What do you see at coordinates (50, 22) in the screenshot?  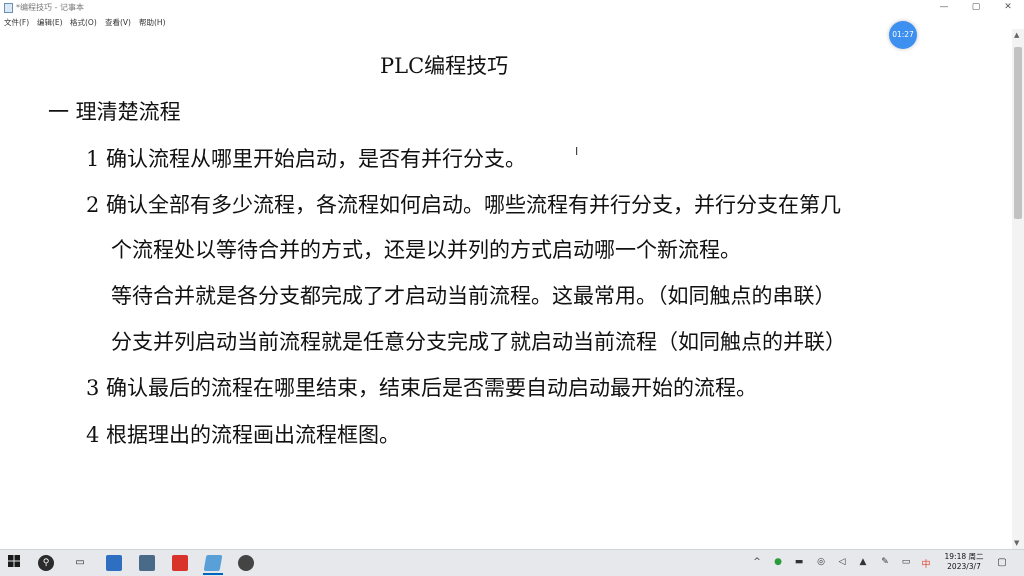 I see `menu-edit: 编辑(E)` at bounding box center [50, 22].